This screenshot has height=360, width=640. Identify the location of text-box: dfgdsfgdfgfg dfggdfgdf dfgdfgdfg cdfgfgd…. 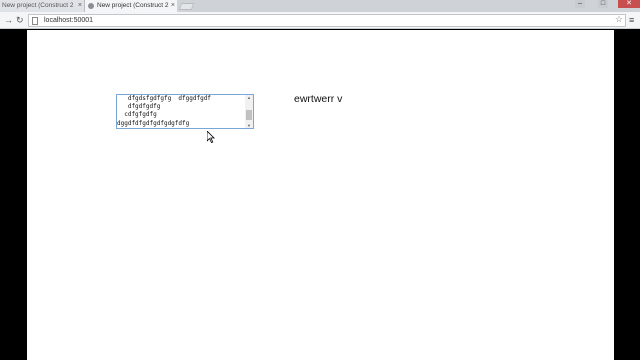
(185, 111).